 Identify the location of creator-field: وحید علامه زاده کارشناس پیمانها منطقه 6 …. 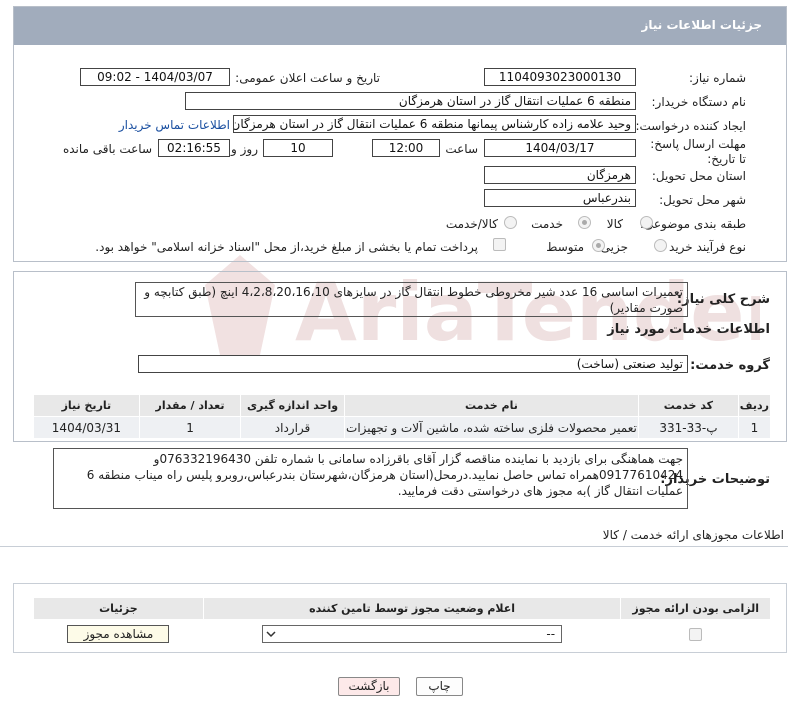
(434, 124).